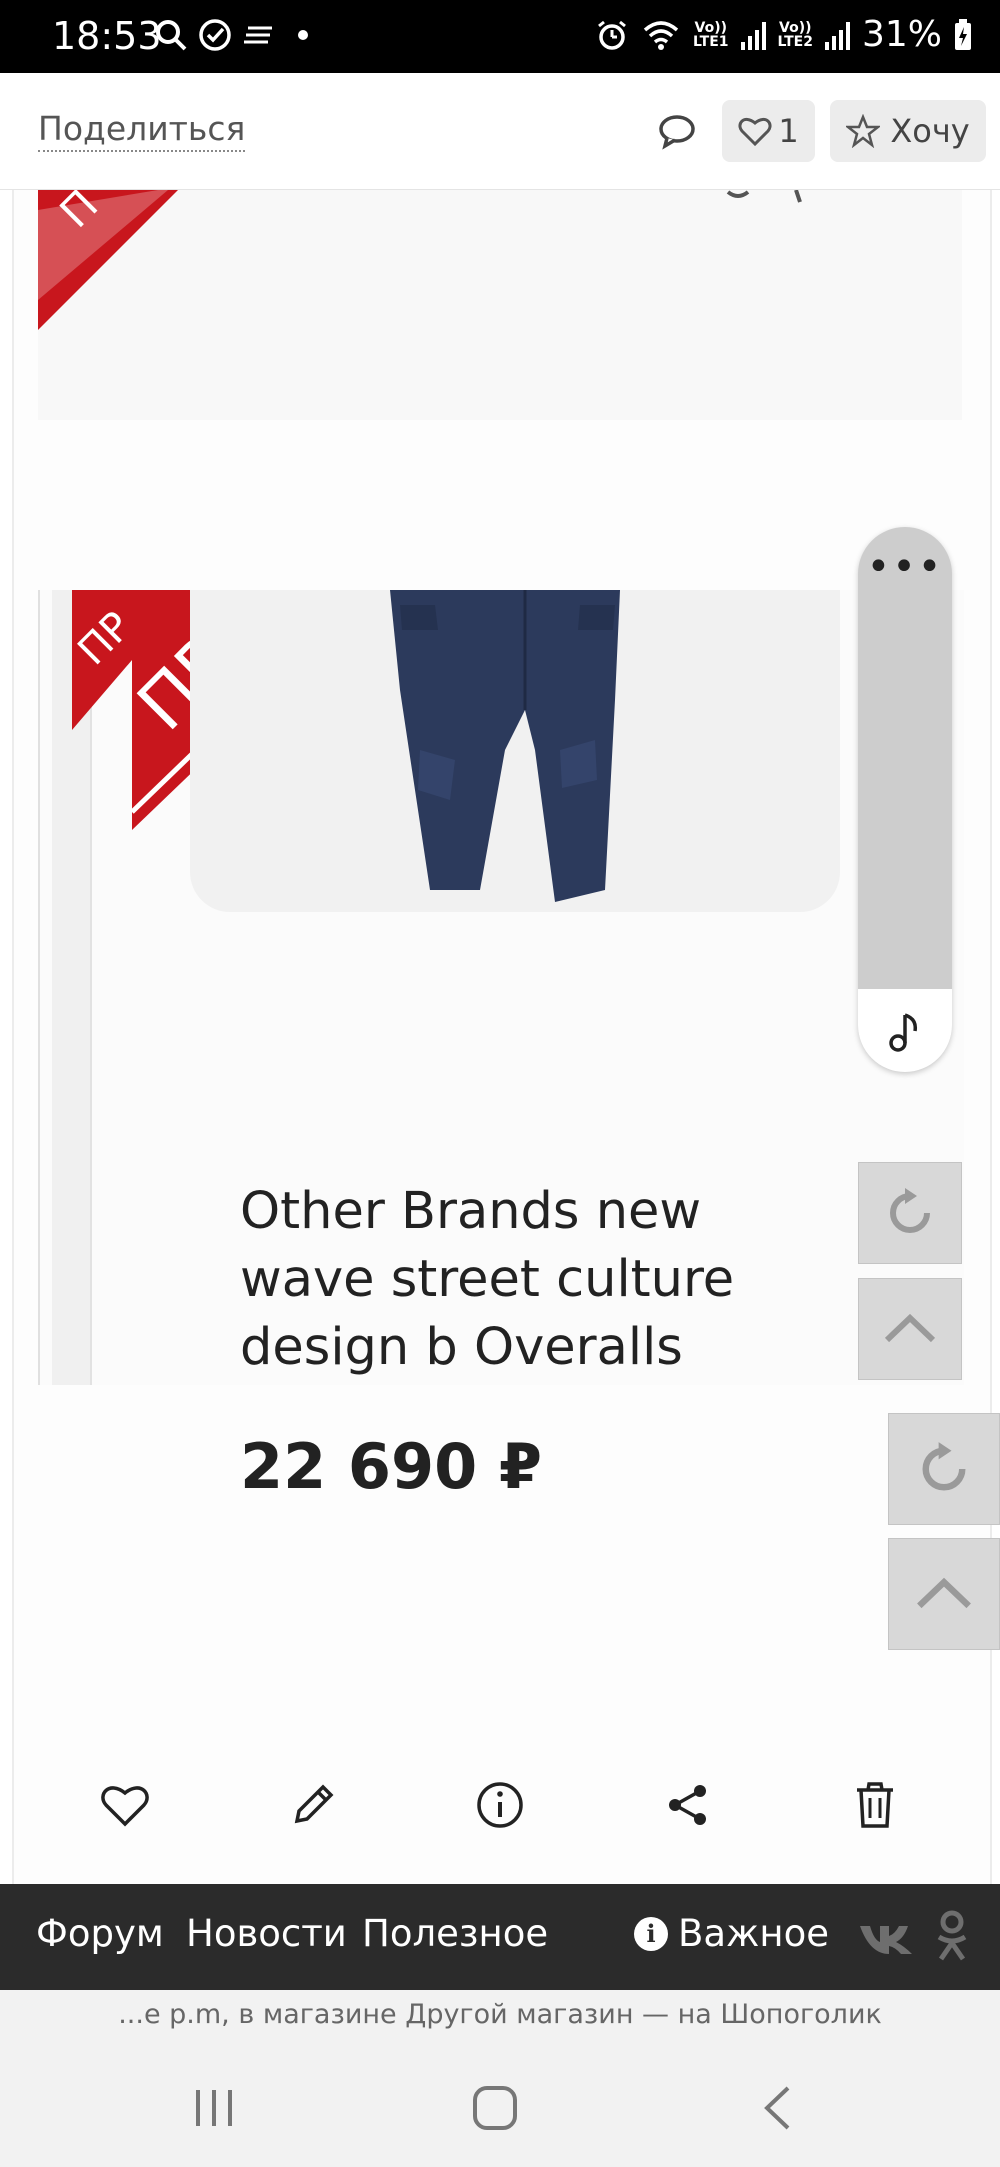  I want to click on recent-apps-icon, so click(214, 2108).